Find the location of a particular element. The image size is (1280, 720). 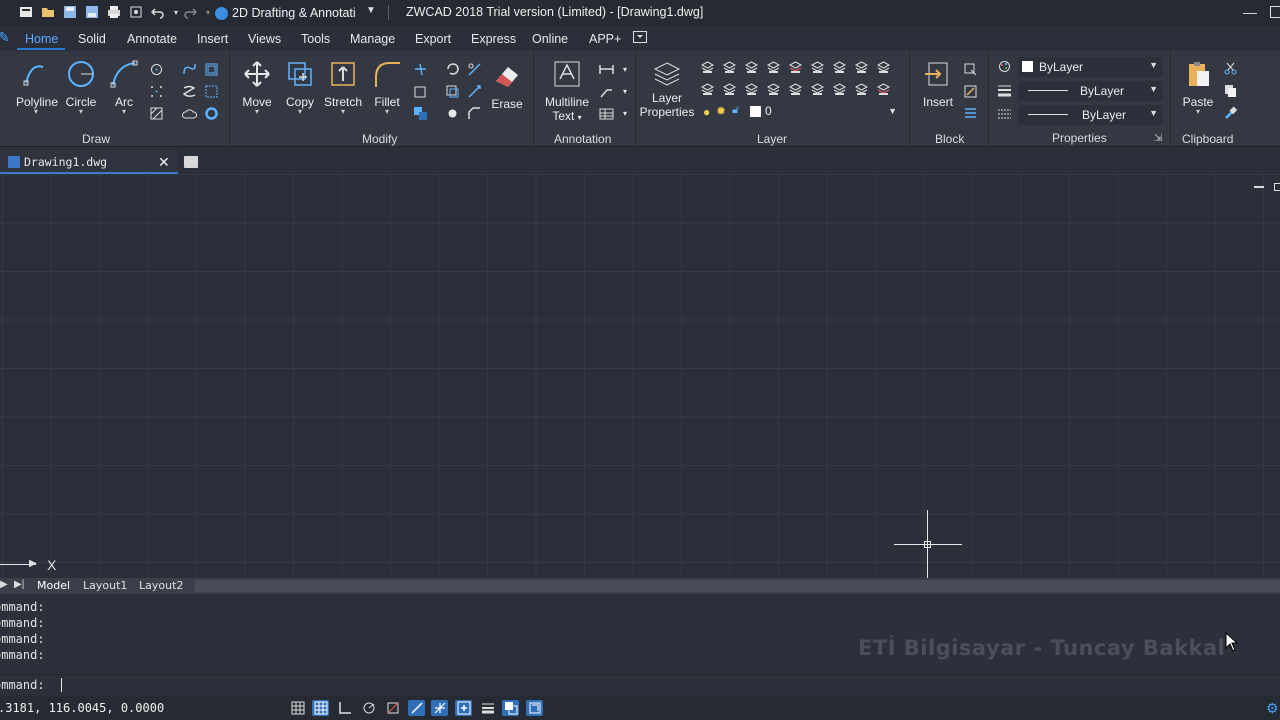

cut-icon is located at coordinates (1230, 68).